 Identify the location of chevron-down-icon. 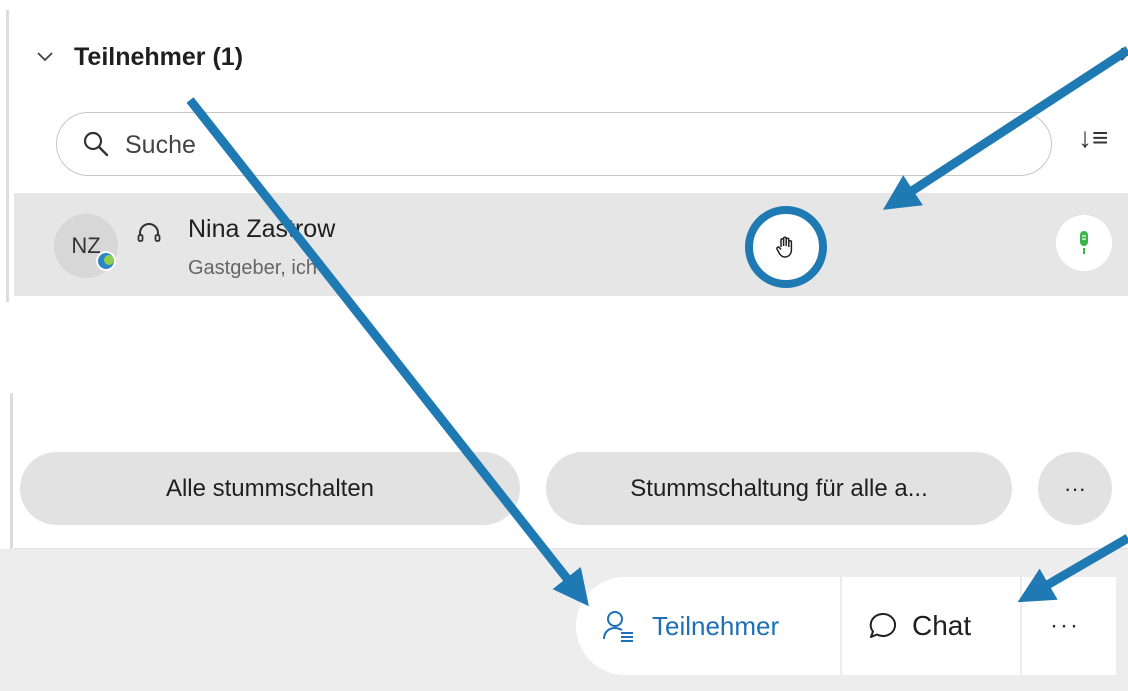
(45, 57).